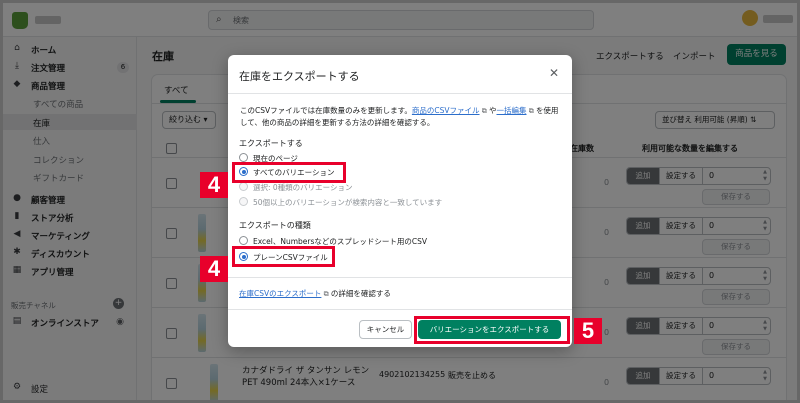 This screenshot has width=800, height=403. Describe the element at coordinates (348, 202) in the screenshot. I see `radio-label: 50個以上のバリエーションが検索内容と一致しています` at that location.